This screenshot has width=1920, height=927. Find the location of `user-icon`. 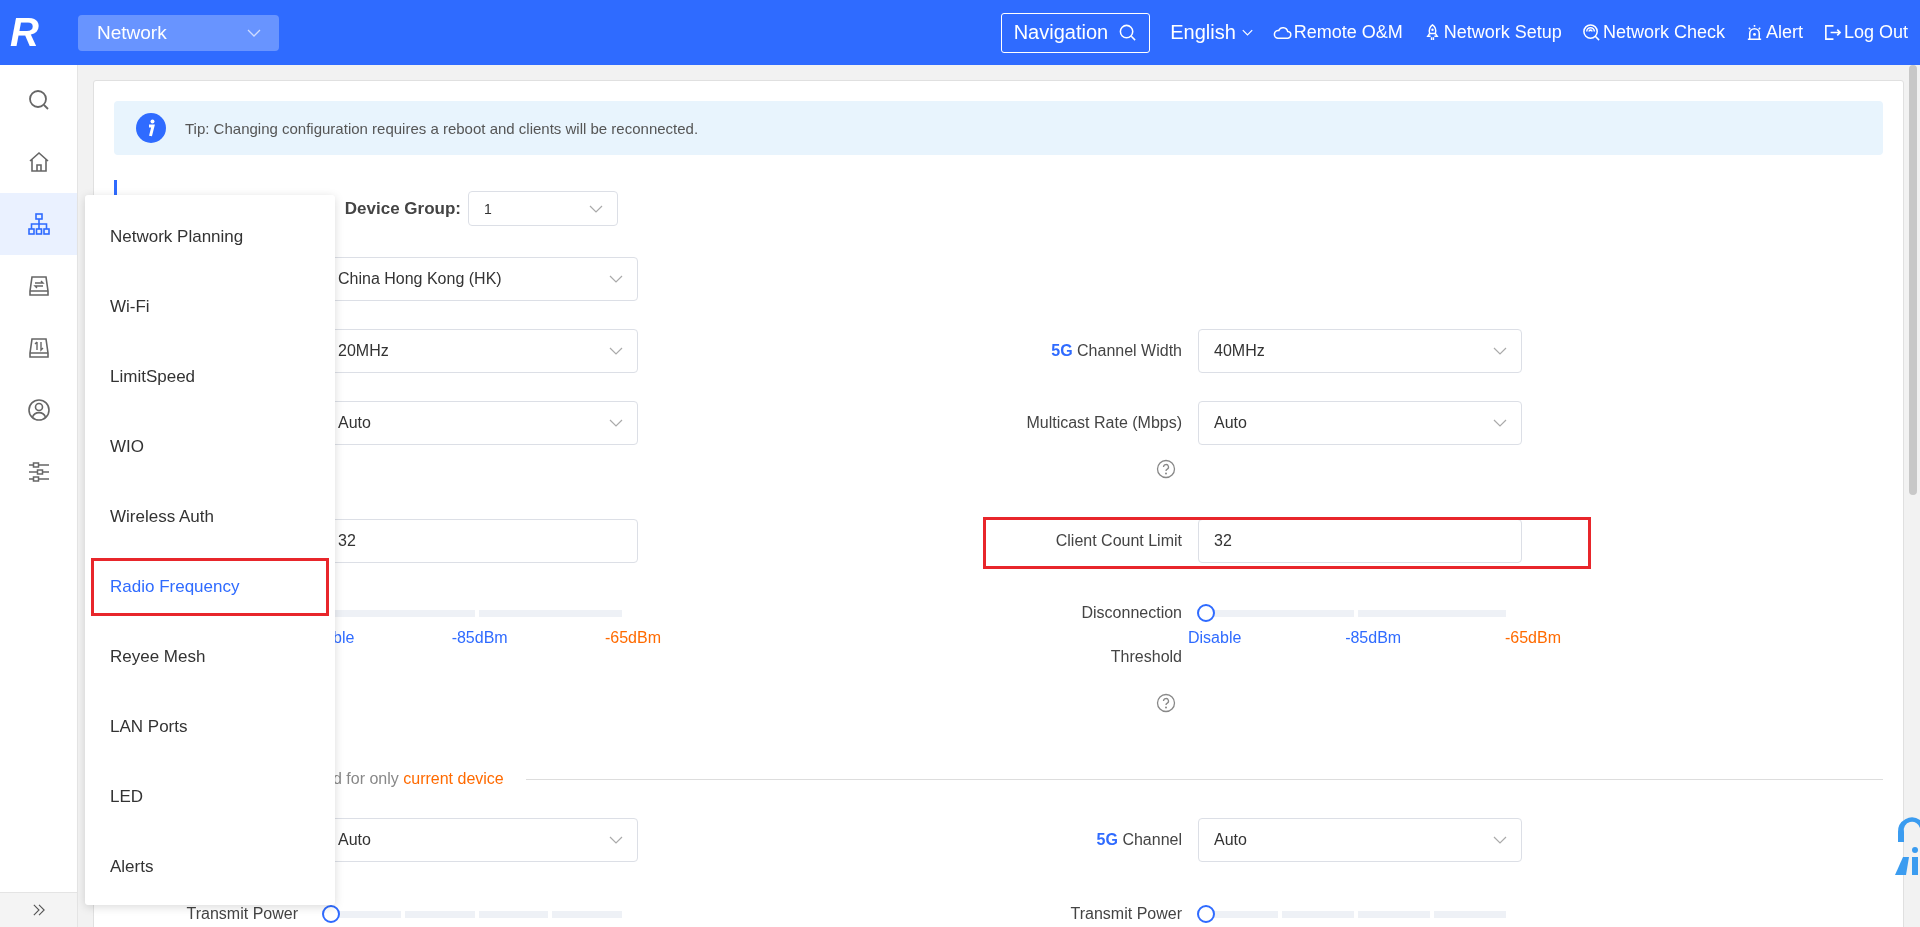

user-icon is located at coordinates (38, 410).